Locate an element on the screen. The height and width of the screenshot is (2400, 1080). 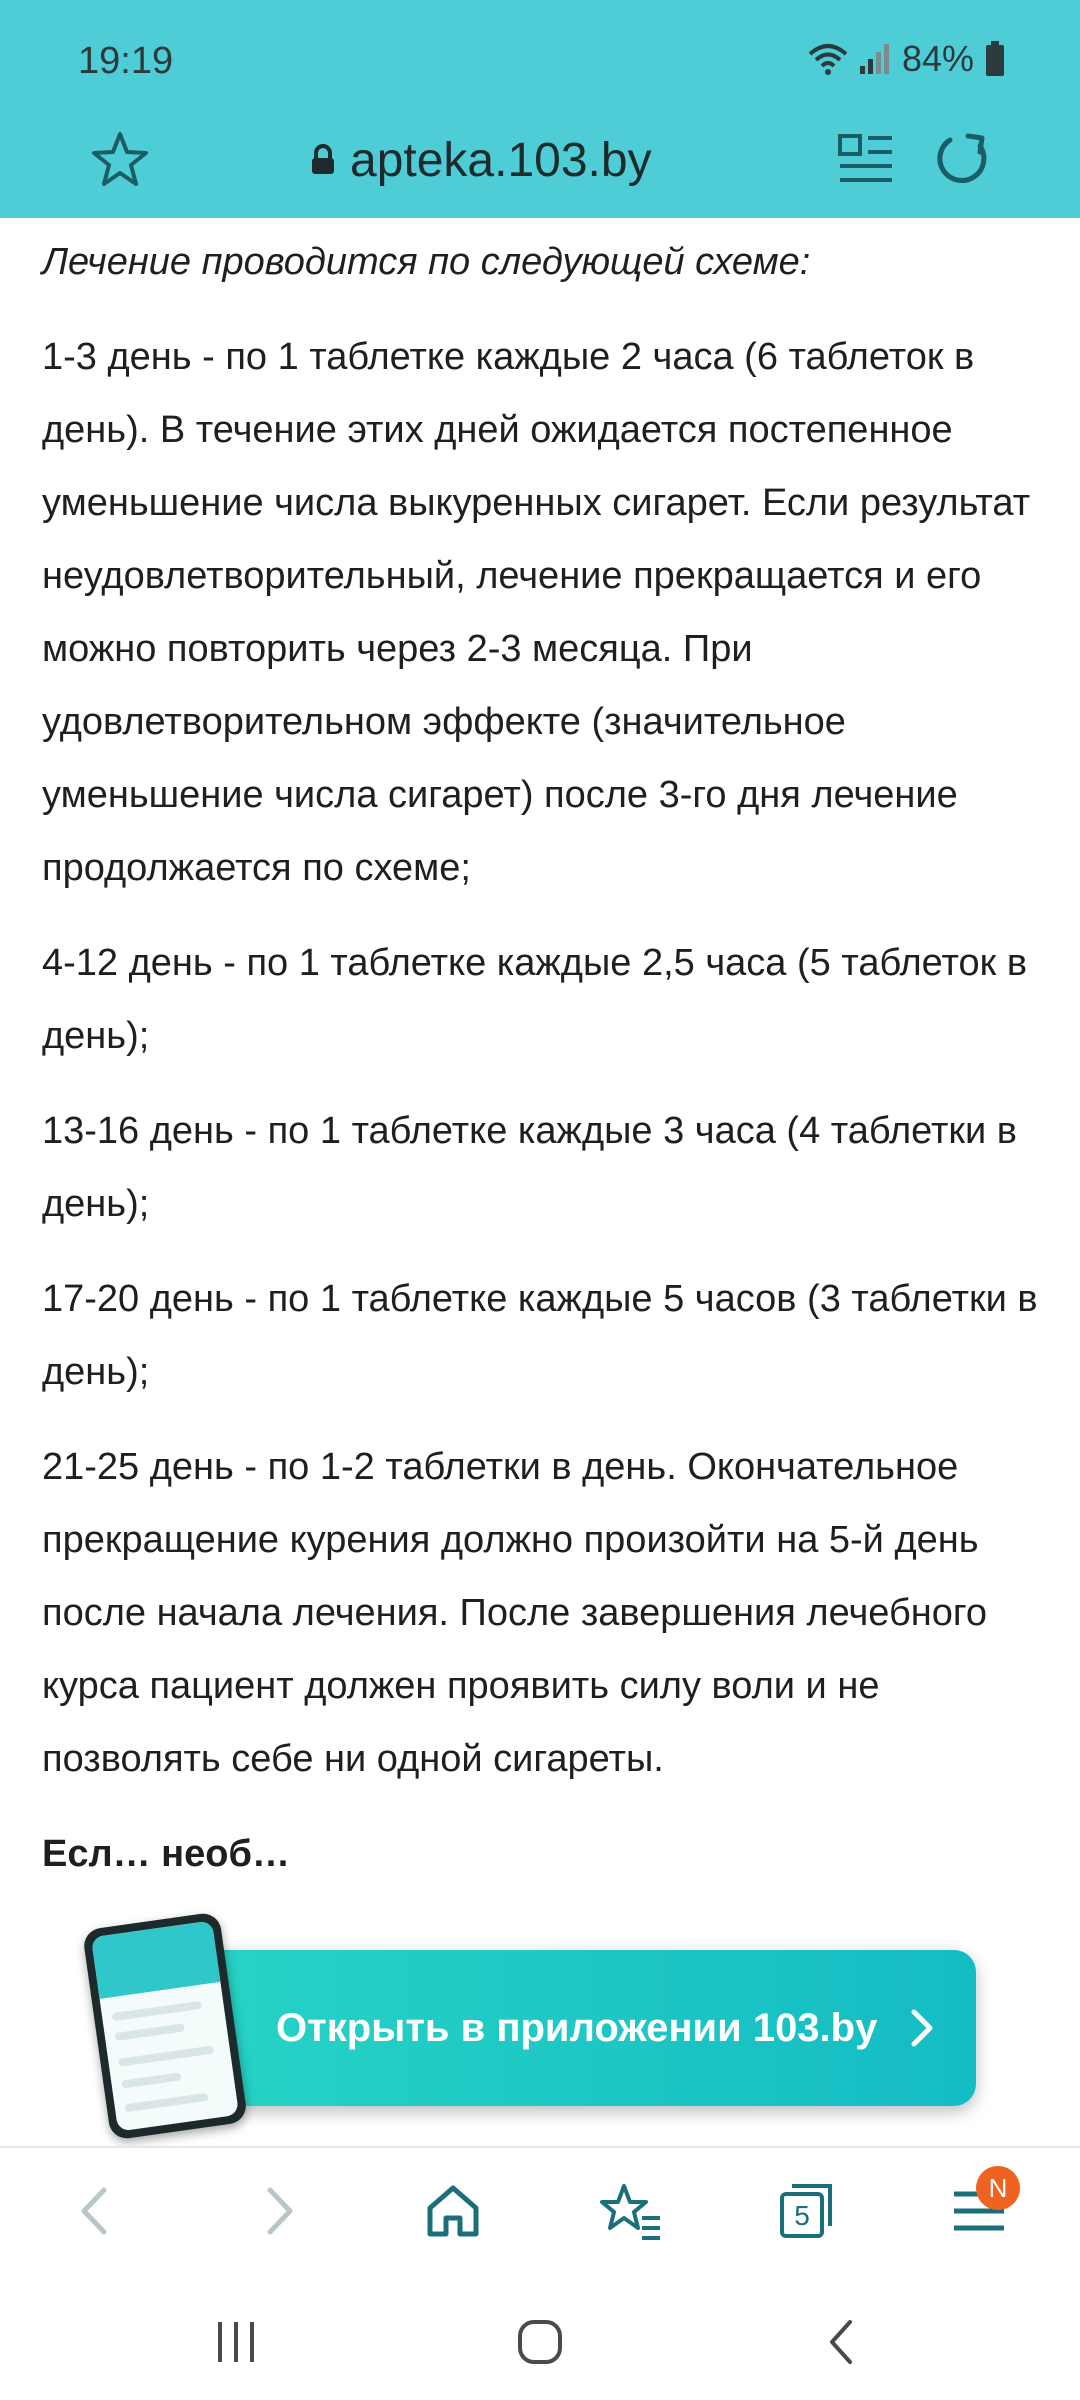
chevron-right-icon is located at coordinates (922, 2028).